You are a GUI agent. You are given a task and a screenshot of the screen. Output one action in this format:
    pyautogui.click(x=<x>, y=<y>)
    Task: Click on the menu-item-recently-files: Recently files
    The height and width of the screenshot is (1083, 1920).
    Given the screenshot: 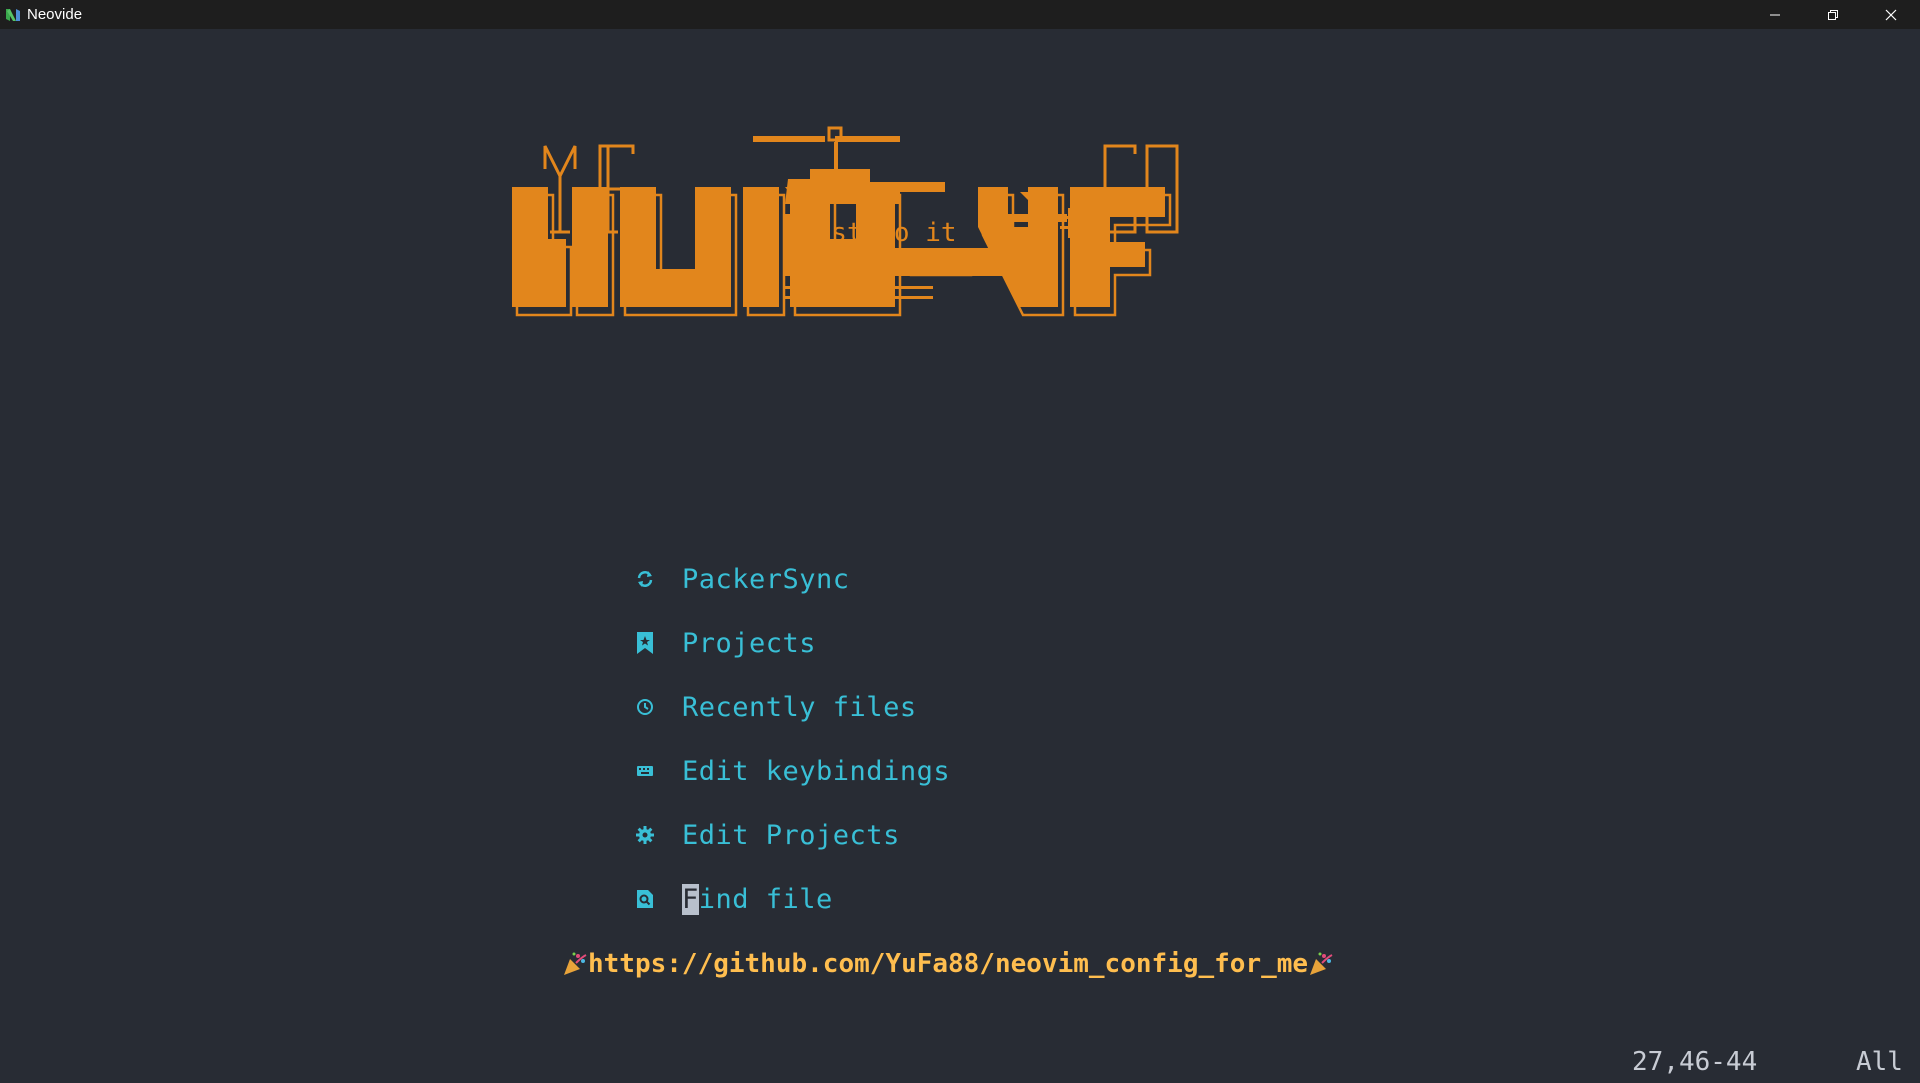 What is the action you would take?
    pyautogui.click(x=774, y=707)
    